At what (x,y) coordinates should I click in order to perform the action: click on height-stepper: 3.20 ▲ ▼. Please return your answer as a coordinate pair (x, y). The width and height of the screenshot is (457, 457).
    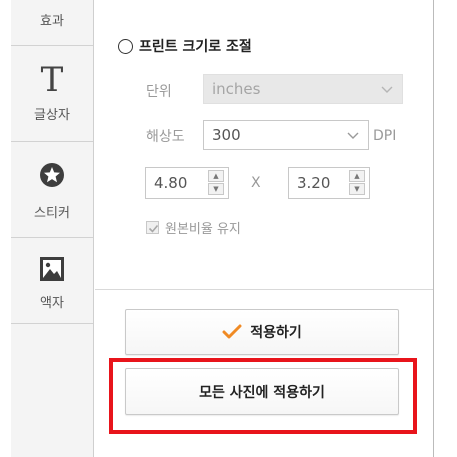
    Looking at the image, I should click on (329, 183).